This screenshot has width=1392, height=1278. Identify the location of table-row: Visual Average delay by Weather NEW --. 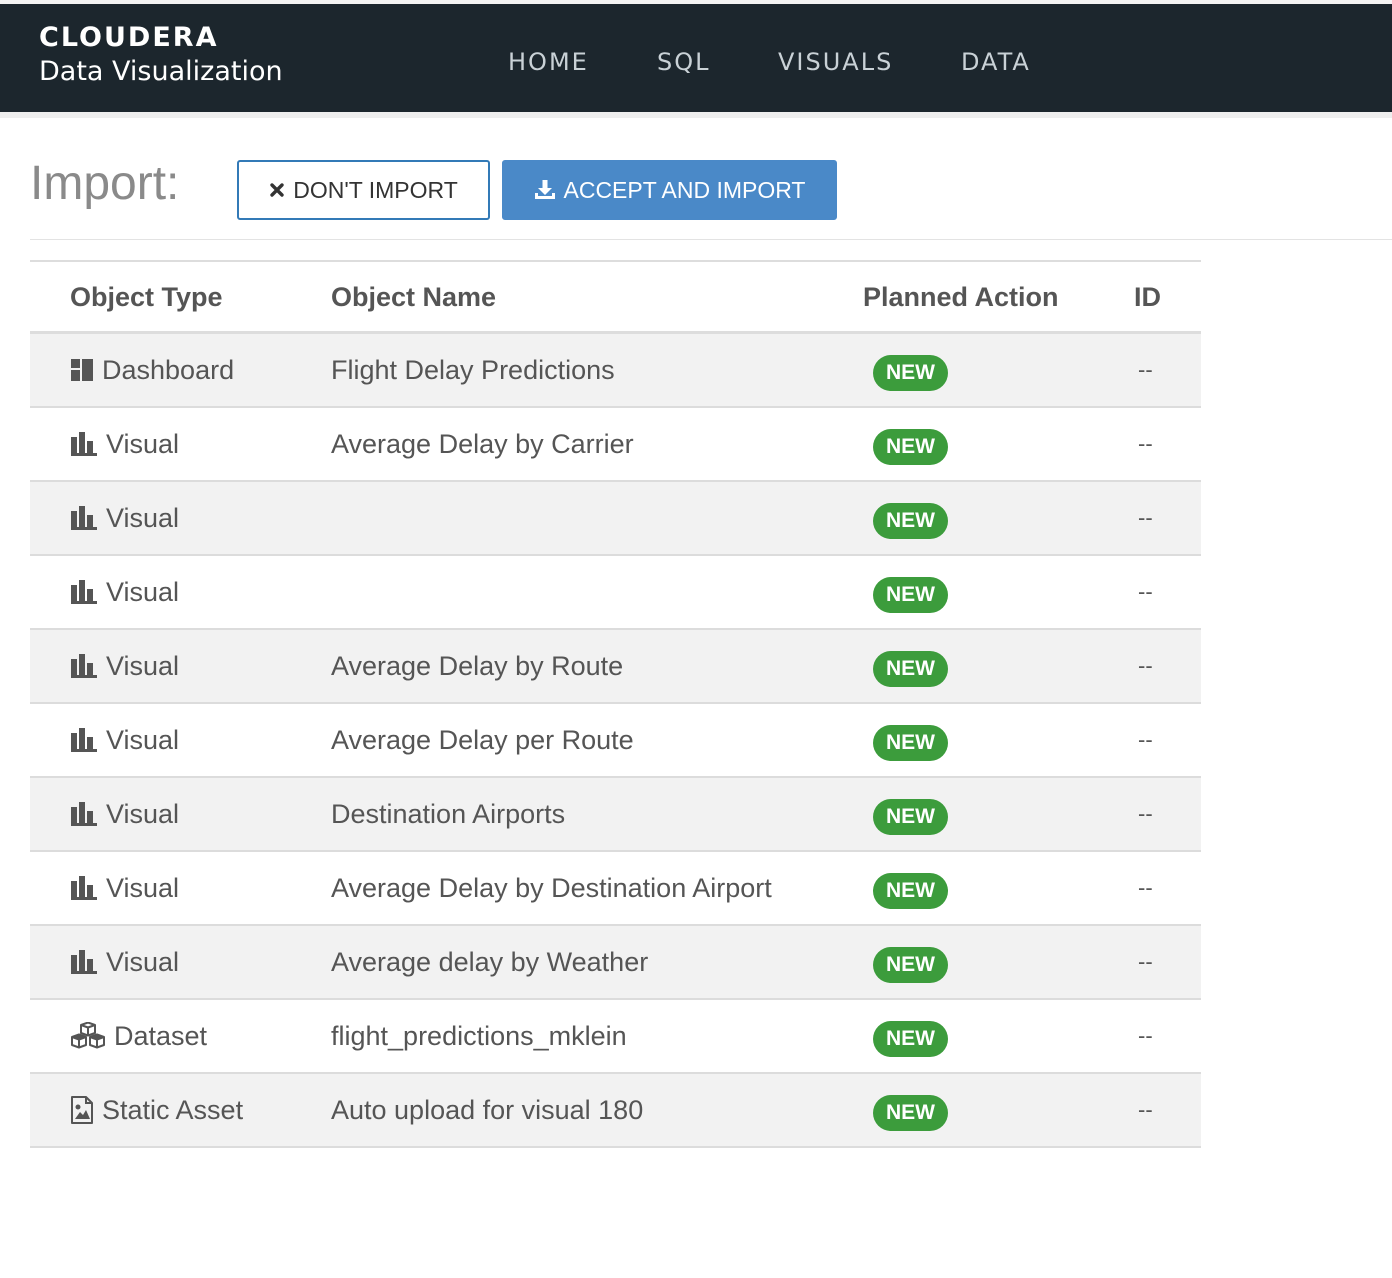
(615, 963).